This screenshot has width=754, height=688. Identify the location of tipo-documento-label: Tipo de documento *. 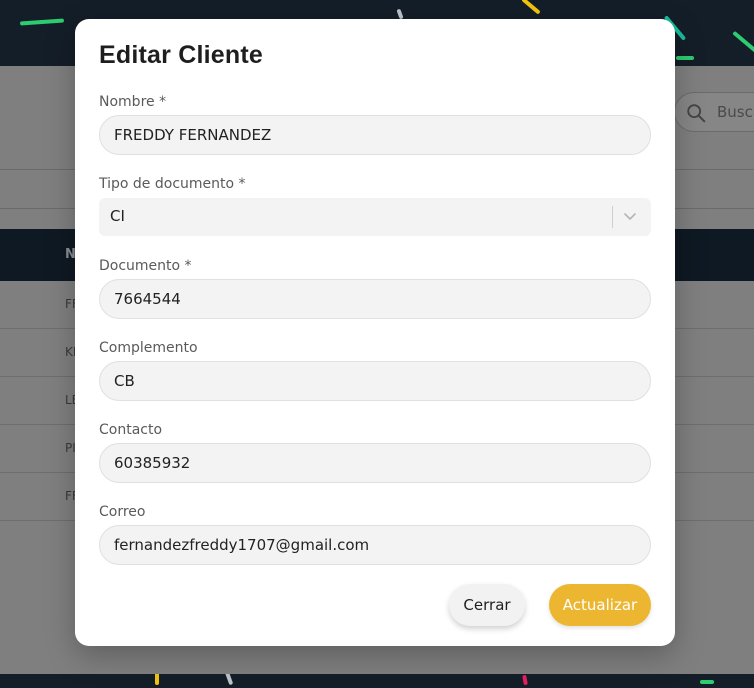
(172, 184).